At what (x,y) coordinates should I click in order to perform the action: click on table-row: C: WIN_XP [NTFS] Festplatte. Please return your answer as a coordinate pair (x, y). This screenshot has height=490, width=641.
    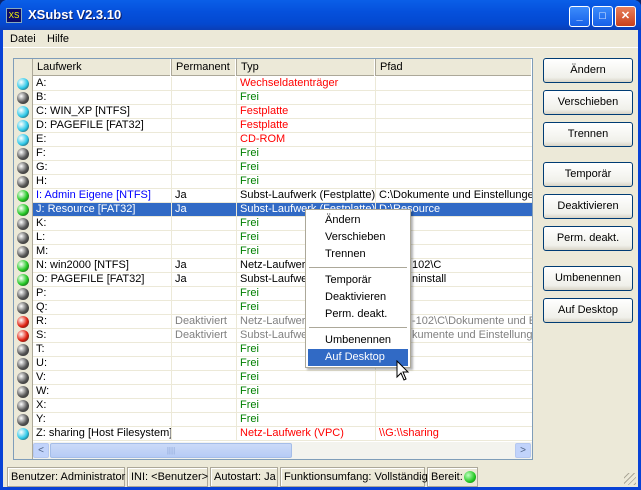
    Looking at the image, I should click on (273, 112).